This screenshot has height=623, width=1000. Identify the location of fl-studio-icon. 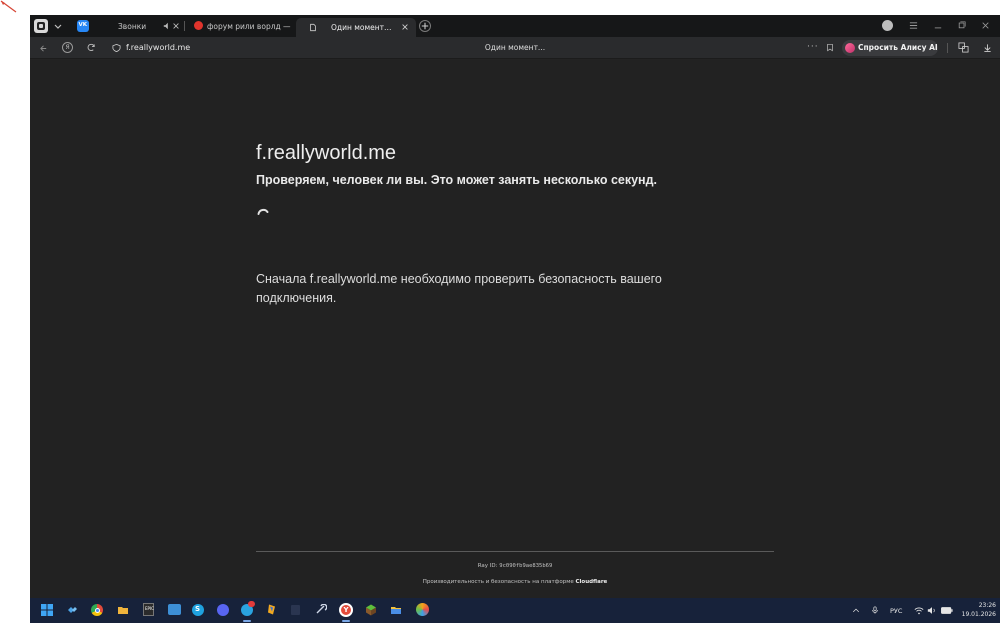
(272, 609).